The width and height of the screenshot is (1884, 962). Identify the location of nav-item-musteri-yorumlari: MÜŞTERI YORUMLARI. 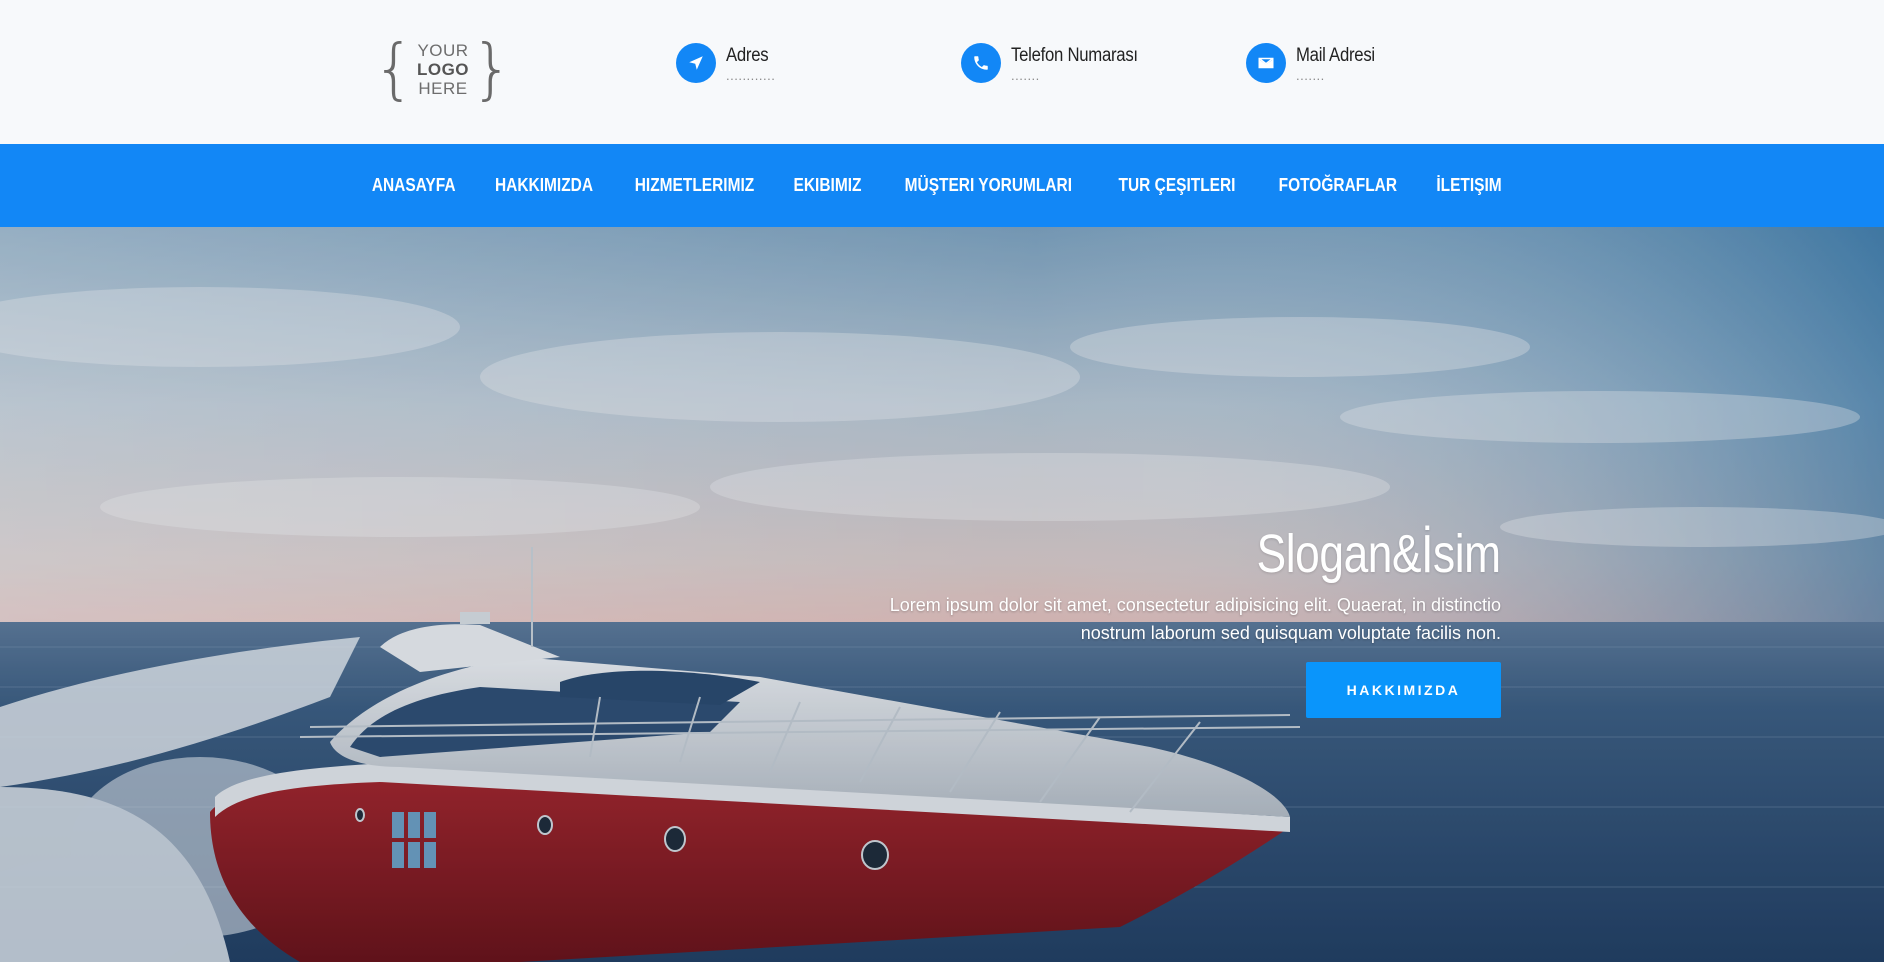
(987, 185).